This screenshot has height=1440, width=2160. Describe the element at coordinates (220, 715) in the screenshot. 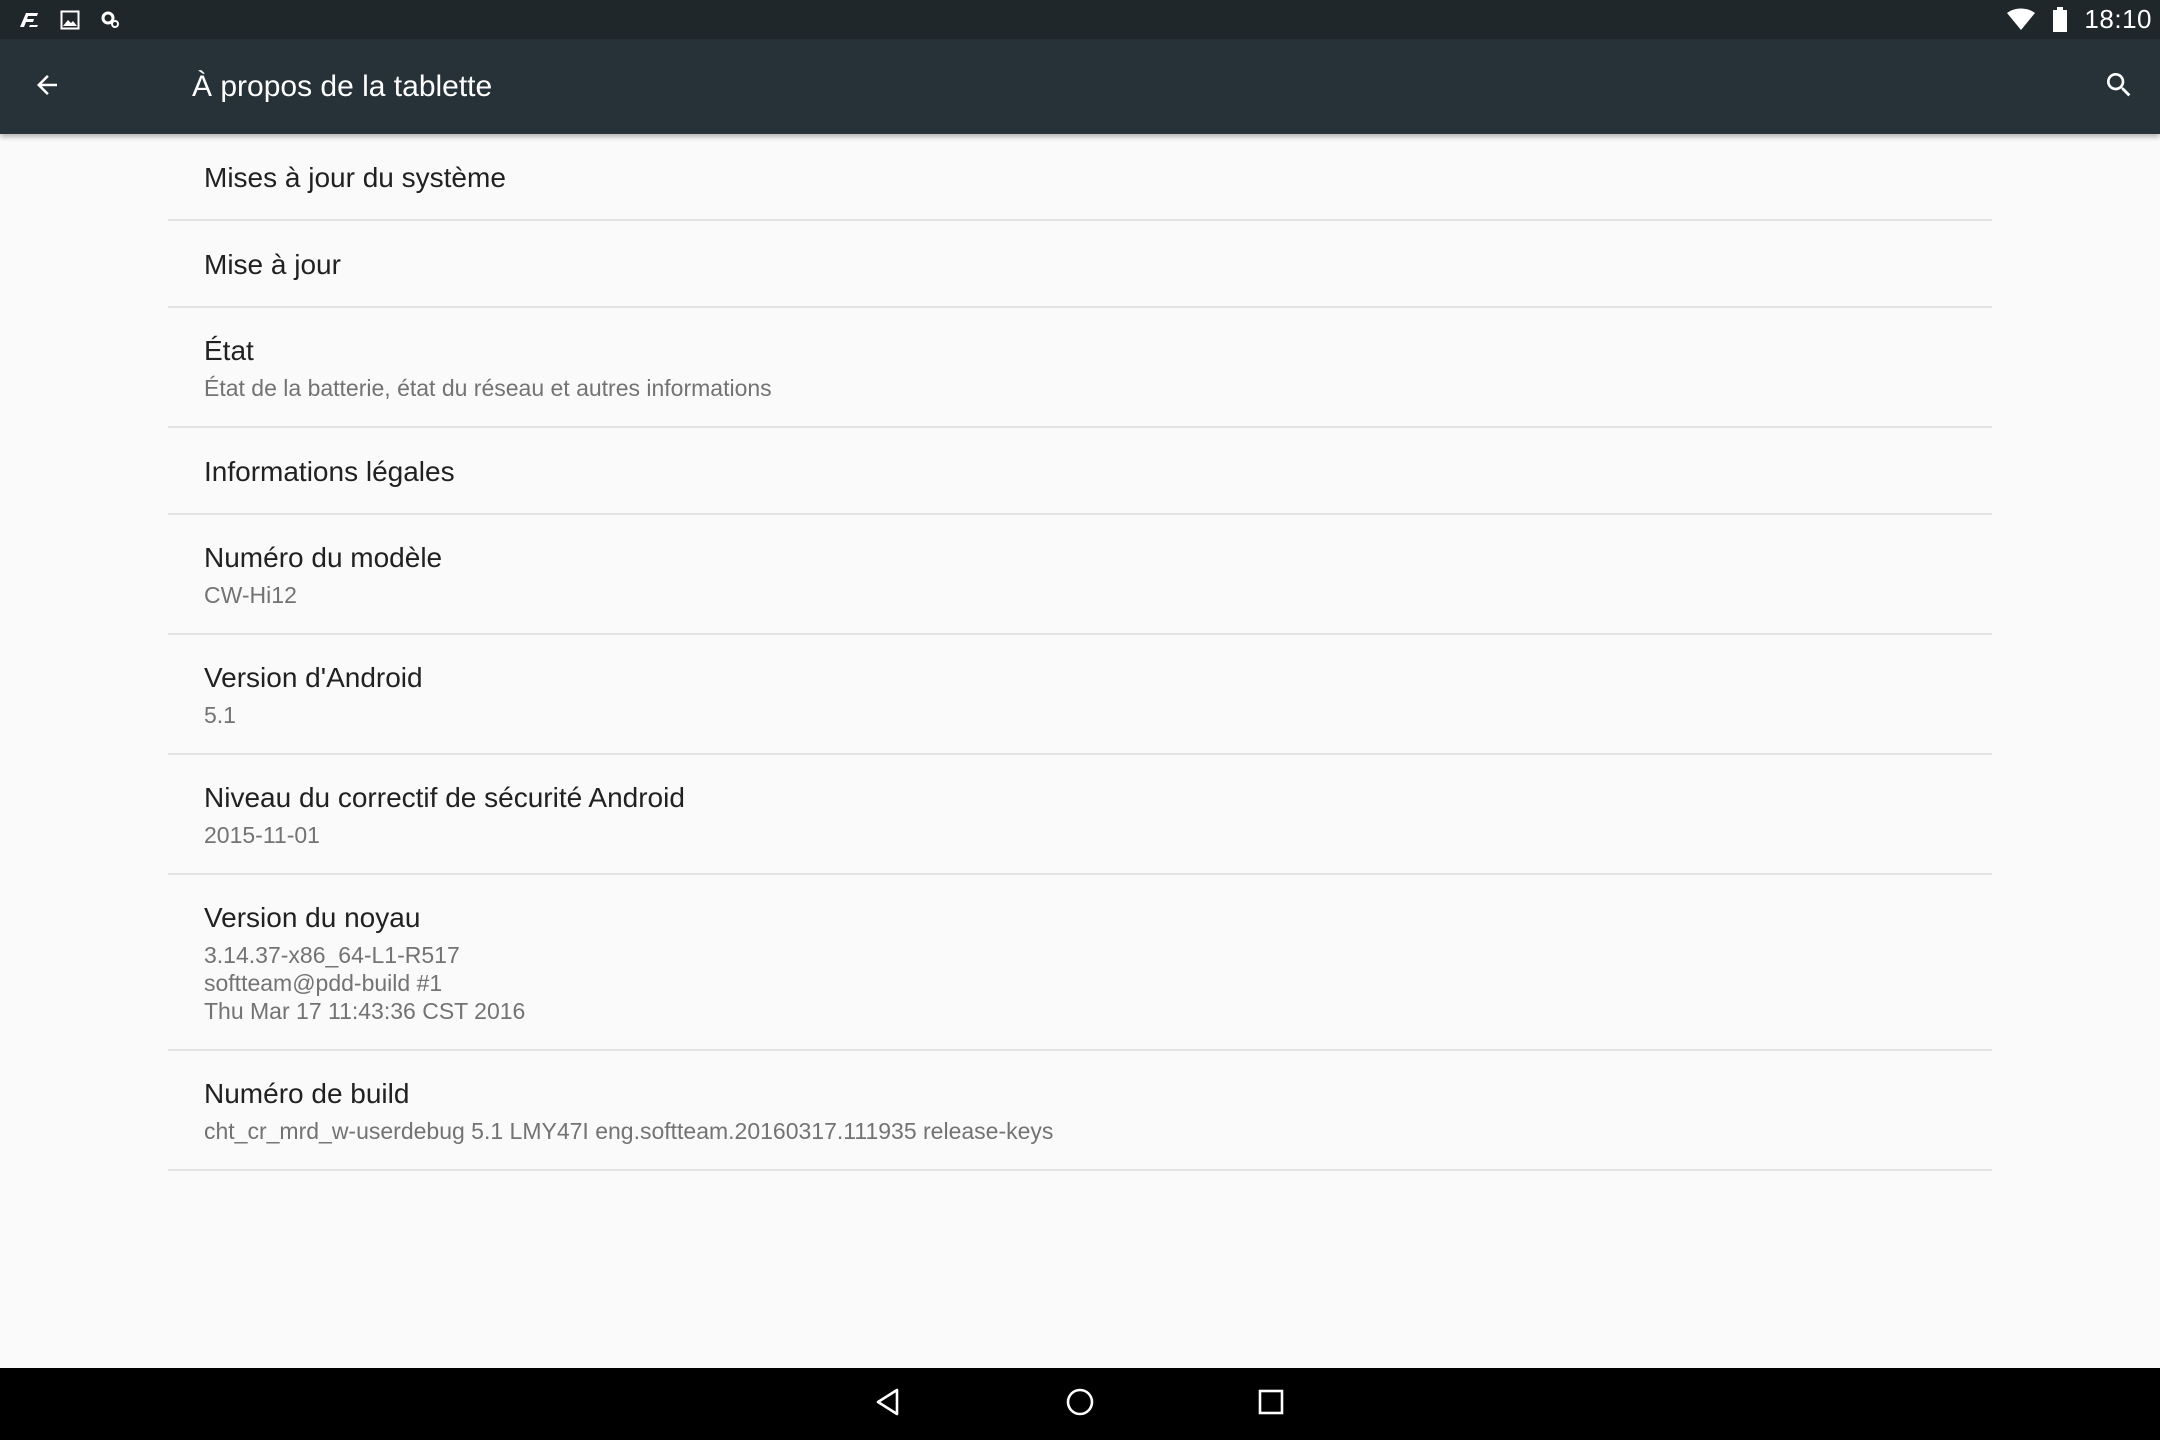

I see `pref-summary: 5.1` at that location.